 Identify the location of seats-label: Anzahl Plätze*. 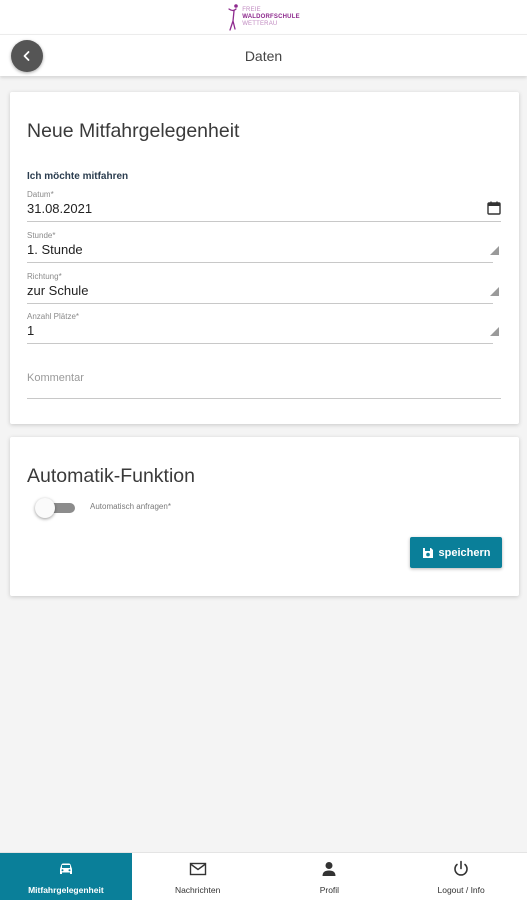
(53, 316).